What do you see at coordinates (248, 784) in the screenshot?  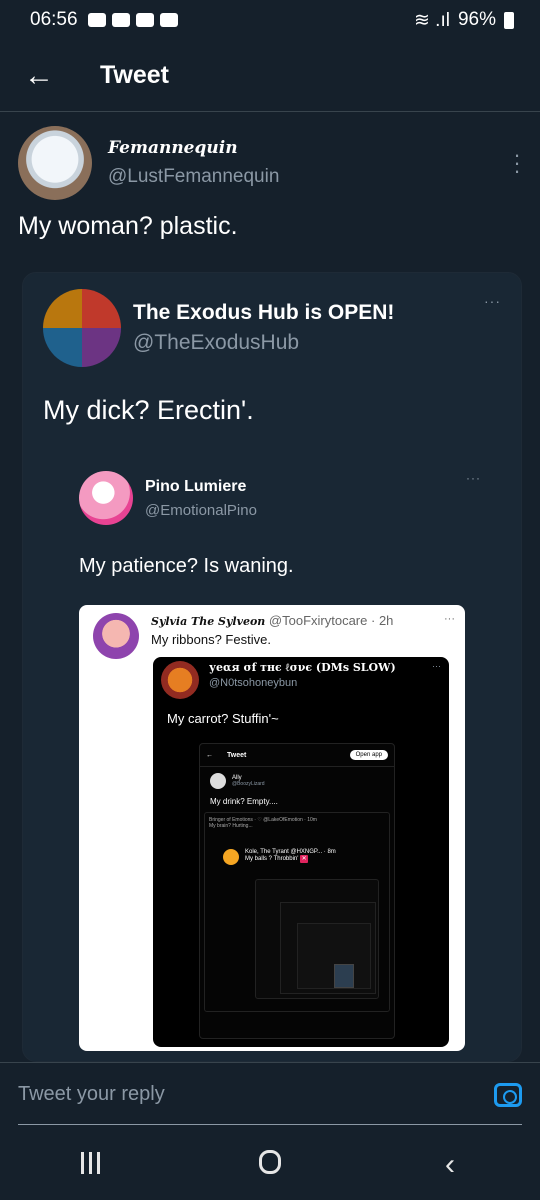 I see `handle: @BoozyLizard` at bounding box center [248, 784].